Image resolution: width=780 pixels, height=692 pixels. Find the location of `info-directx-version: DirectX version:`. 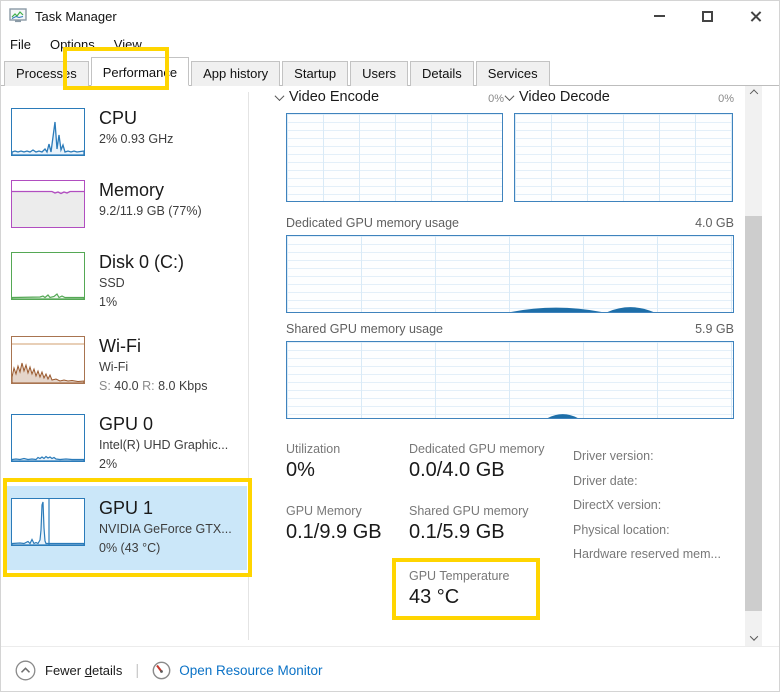

info-directx-version: DirectX version: is located at coordinates (617, 505).